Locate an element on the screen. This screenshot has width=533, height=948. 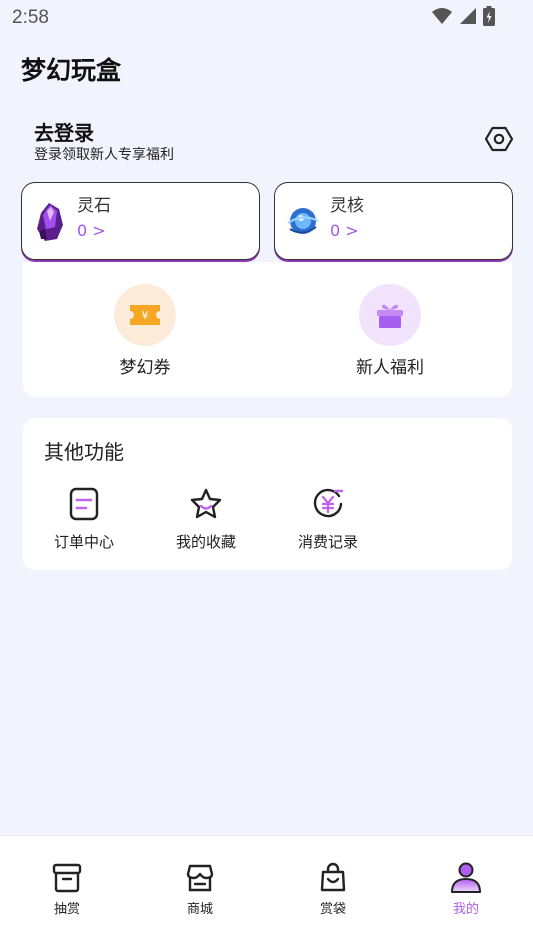
spending-record-button: 消费记录 is located at coordinates (328, 519).